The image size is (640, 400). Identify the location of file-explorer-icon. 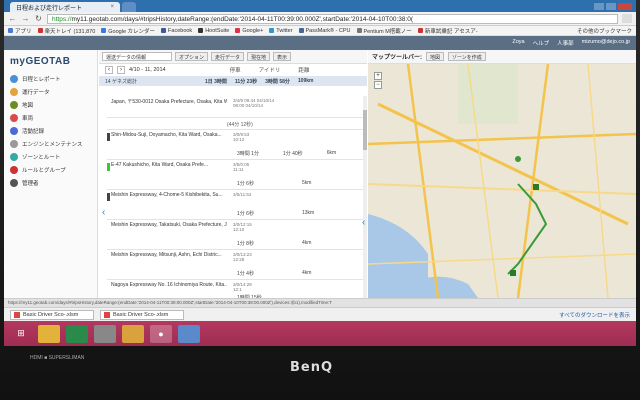
(49, 333).